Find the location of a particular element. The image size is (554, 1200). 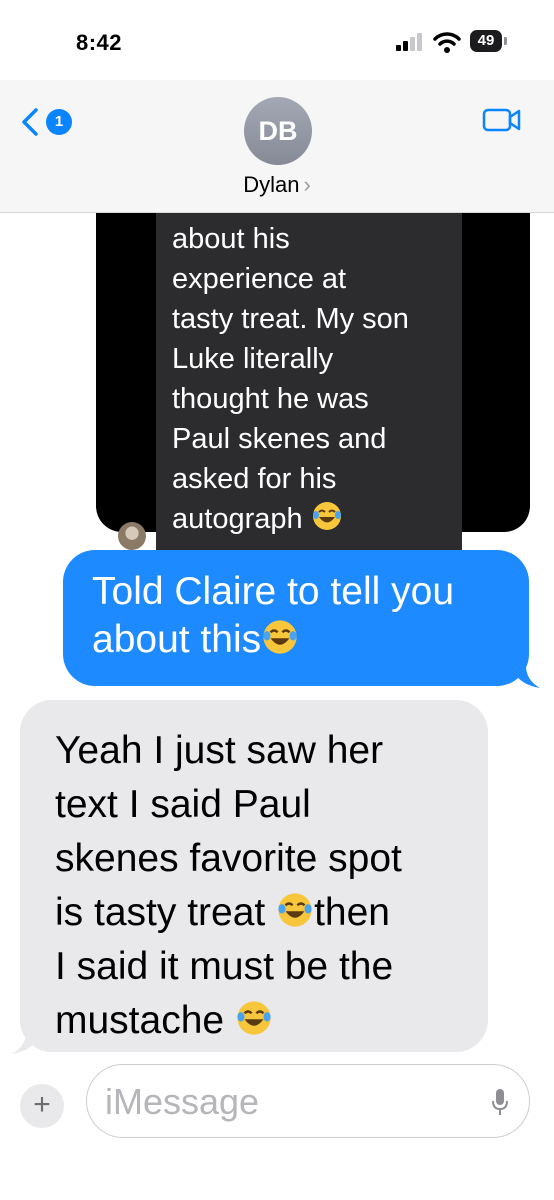

chevron-left-icon is located at coordinates (30, 122).